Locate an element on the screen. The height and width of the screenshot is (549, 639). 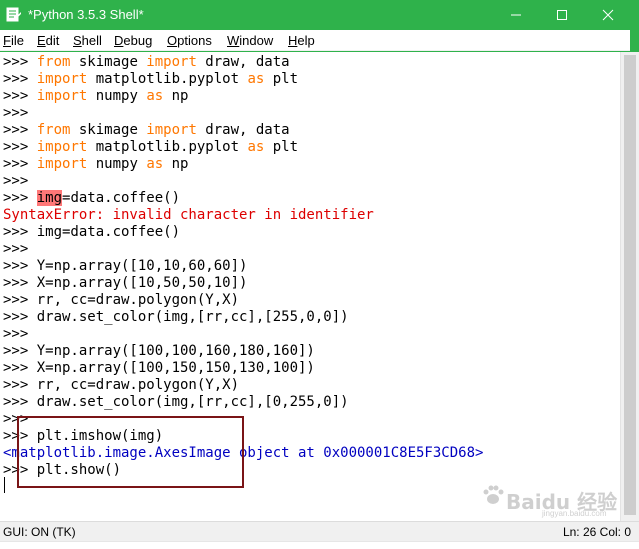
close-button is located at coordinates (608, 15).